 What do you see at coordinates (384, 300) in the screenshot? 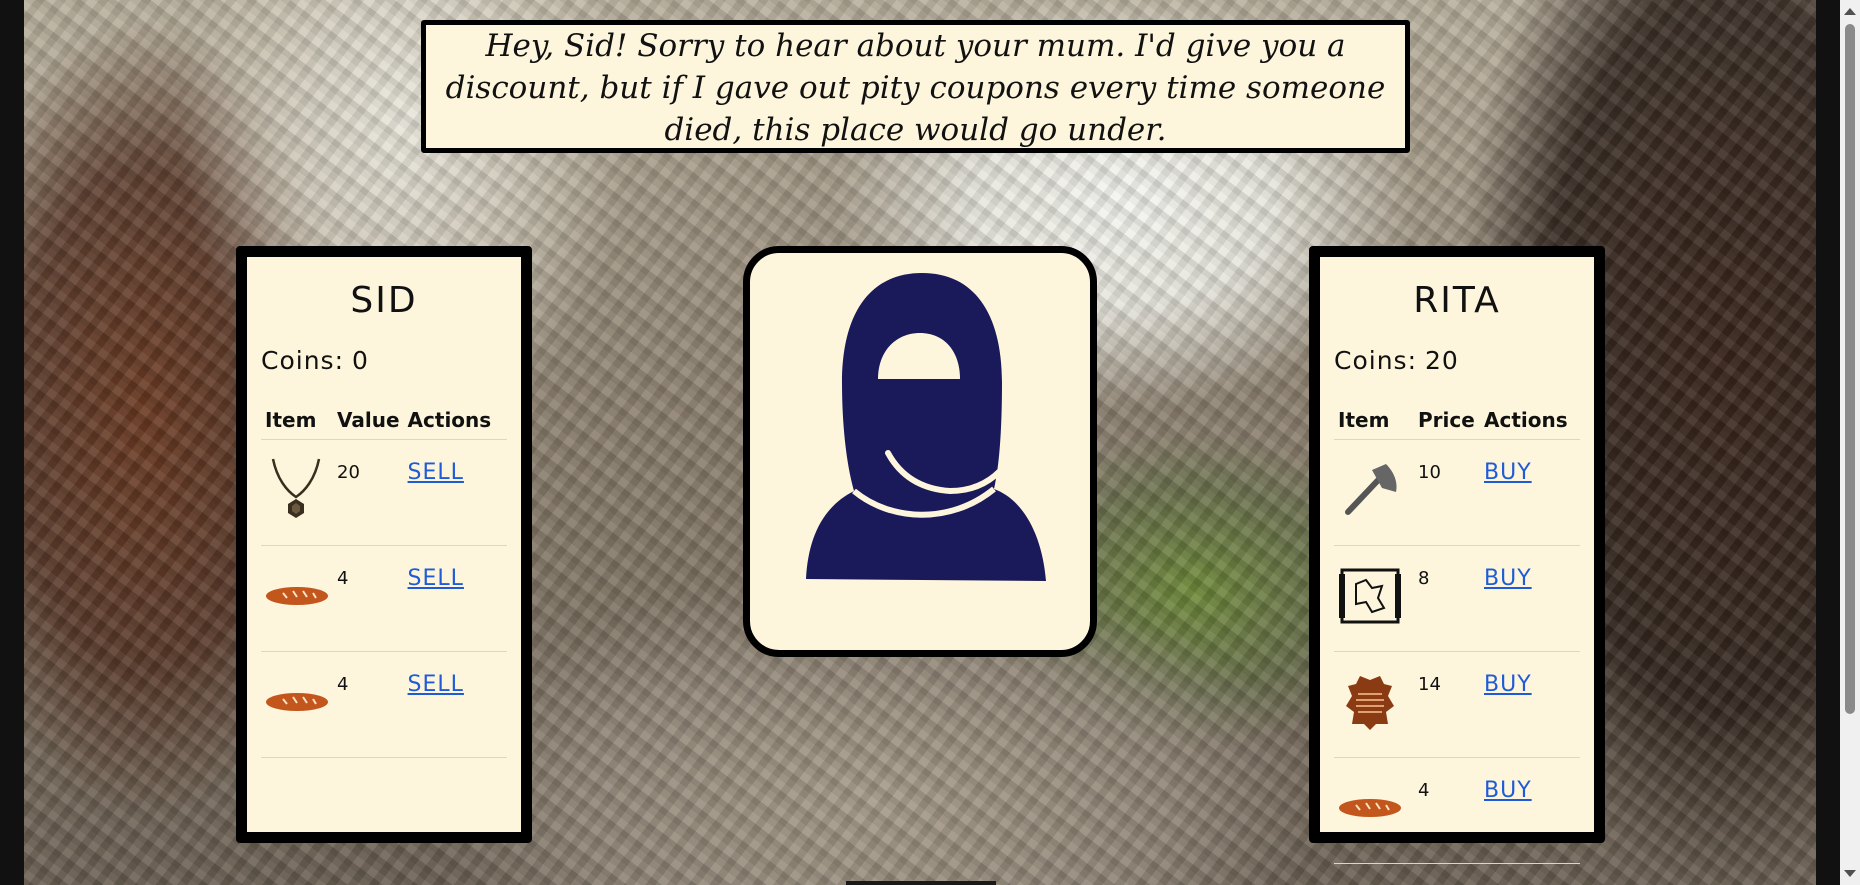
I see `player-name: SID` at bounding box center [384, 300].